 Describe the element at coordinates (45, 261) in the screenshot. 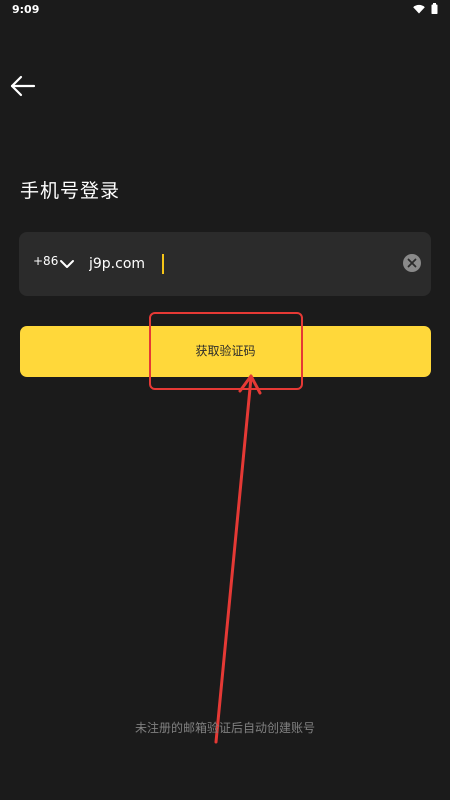

I see `country-code-selector: +86` at that location.